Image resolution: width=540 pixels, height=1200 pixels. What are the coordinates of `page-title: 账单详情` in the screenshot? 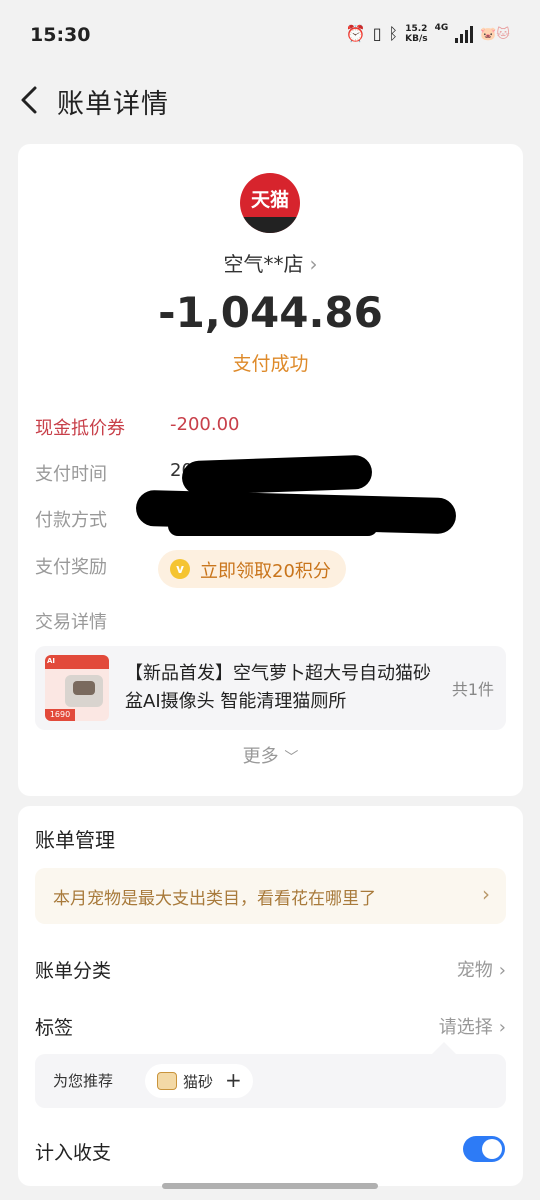 It's located at (113, 104).